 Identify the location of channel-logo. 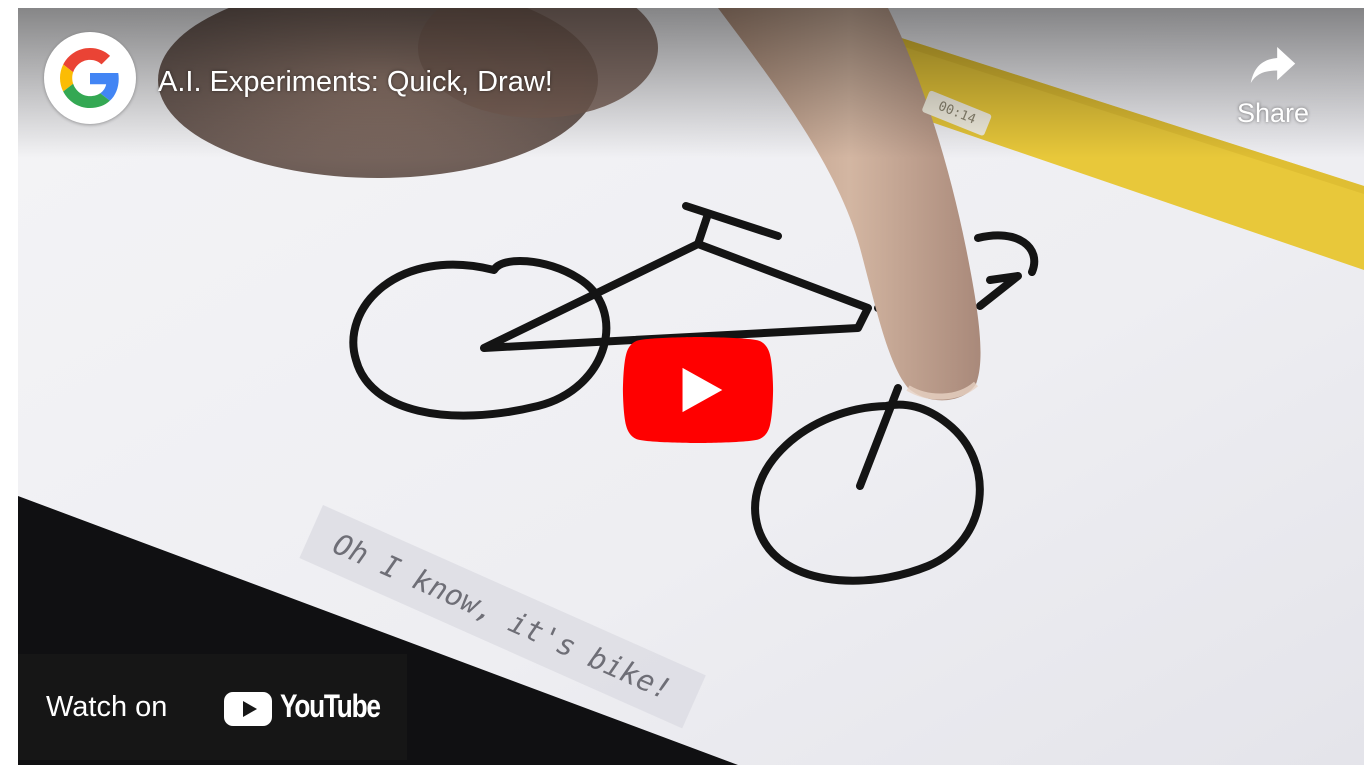
(90, 78).